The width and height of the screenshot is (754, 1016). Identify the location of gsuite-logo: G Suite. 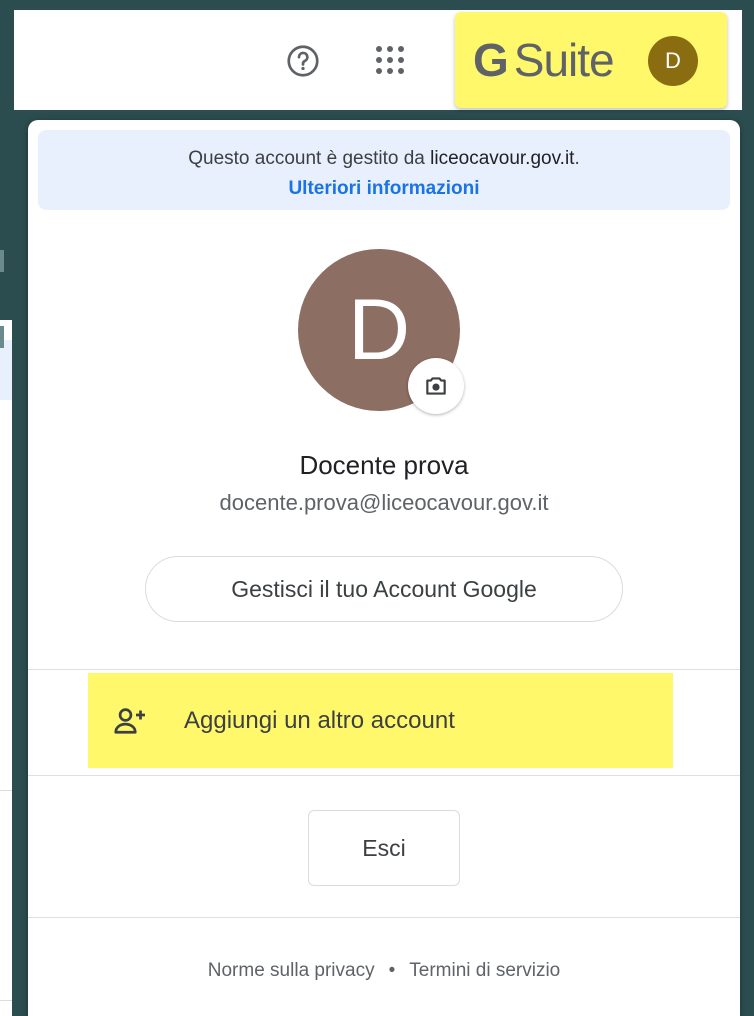
(544, 60).